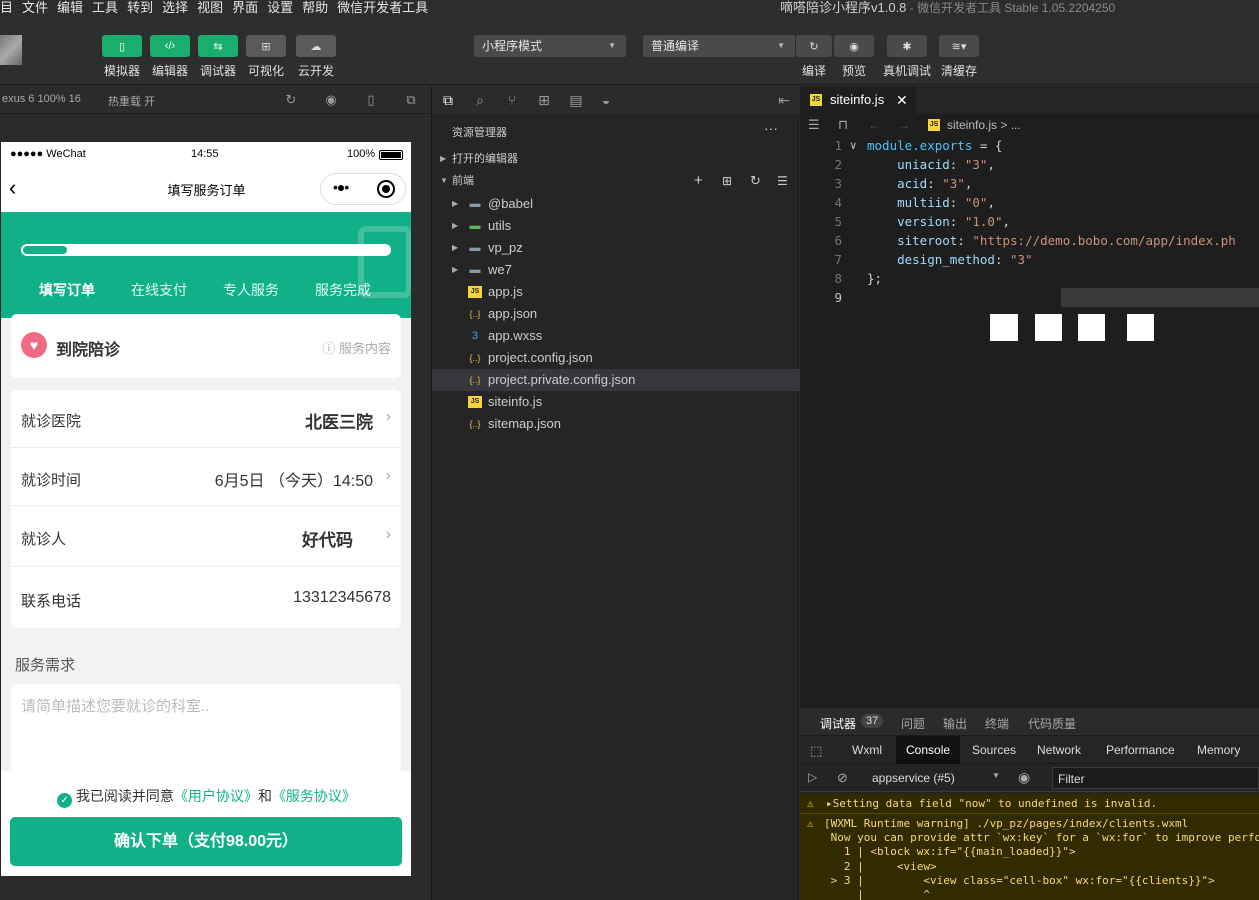 Image resolution: width=1259 pixels, height=900 pixels. What do you see at coordinates (913, 778) in the screenshot?
I see `context-select: appservice (#5)` at bounding box center [913, 778].